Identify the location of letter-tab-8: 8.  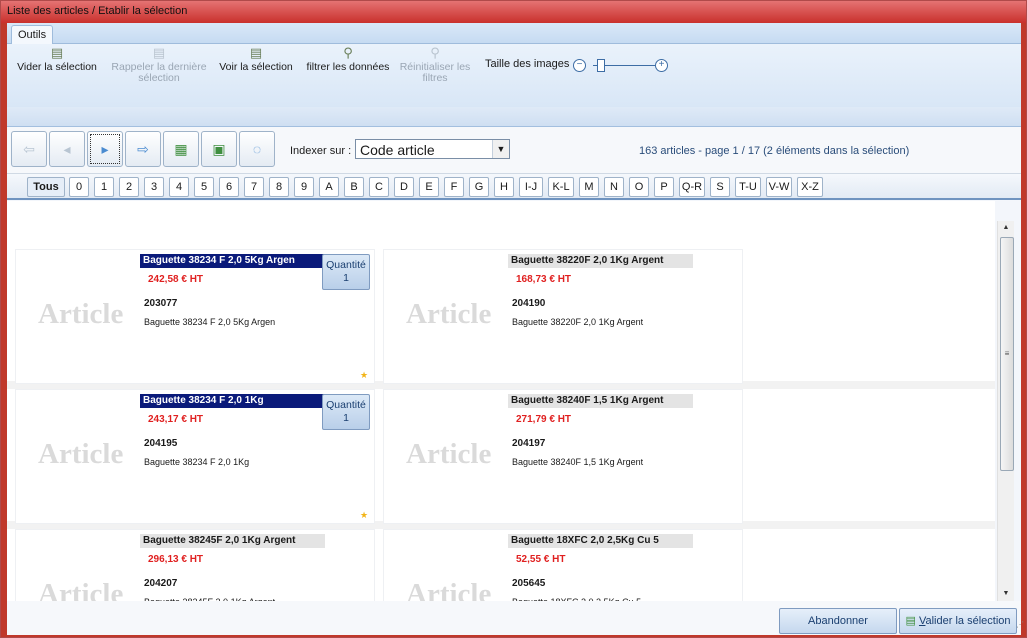
(279, 187).